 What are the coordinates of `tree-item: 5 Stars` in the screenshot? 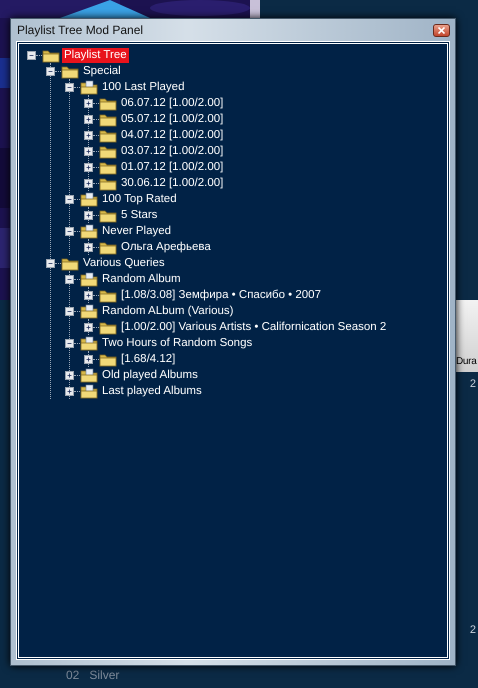 It's located at (139, 215).